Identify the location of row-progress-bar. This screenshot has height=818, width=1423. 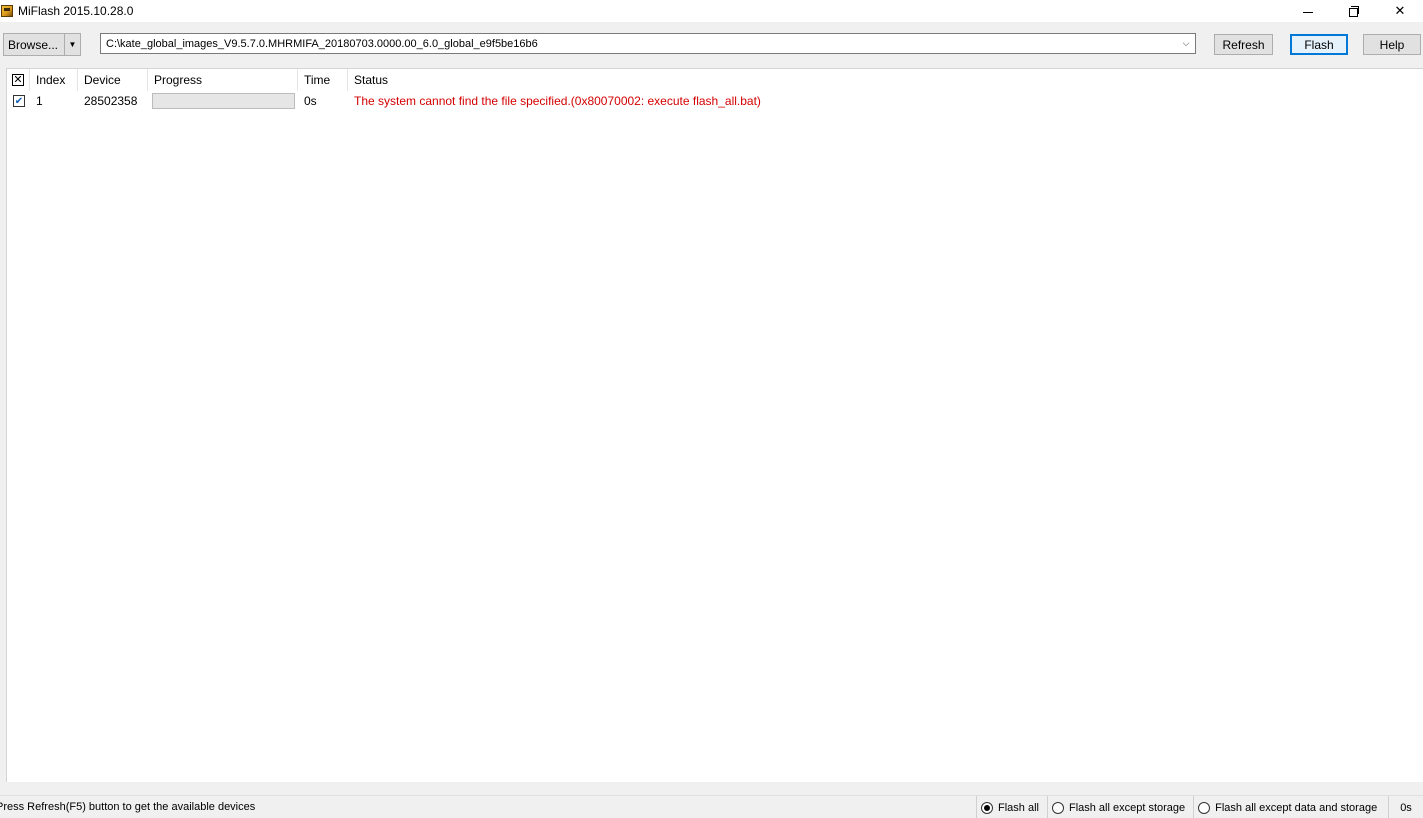
(223, 101).